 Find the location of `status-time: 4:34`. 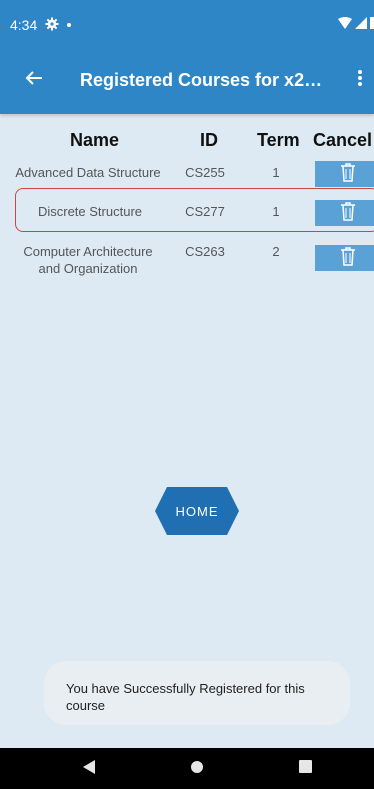

status-time: 4:34 is located at coordinates (24, 25).